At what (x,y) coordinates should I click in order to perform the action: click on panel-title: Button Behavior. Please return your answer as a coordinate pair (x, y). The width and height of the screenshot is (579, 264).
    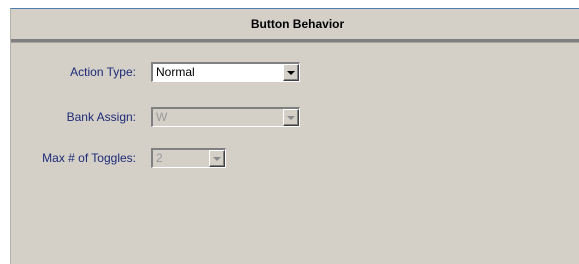
    Looking at the image, I should click on (297, 24).